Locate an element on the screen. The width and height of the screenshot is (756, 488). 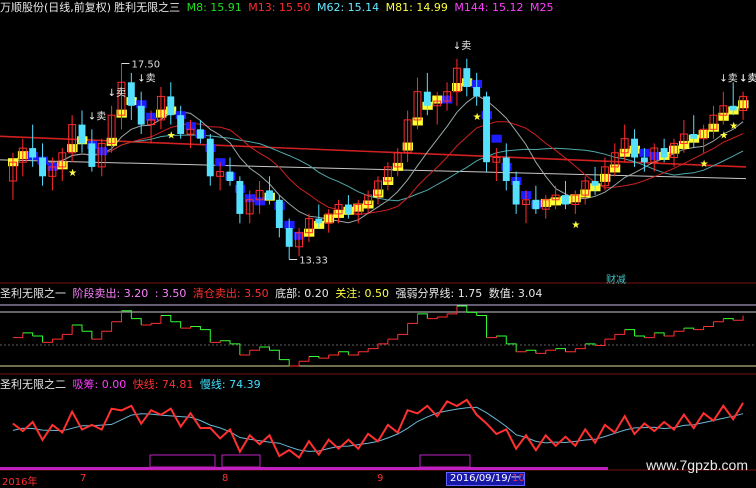
low-price-label: 13.33 is located at coordinates (313, 260).